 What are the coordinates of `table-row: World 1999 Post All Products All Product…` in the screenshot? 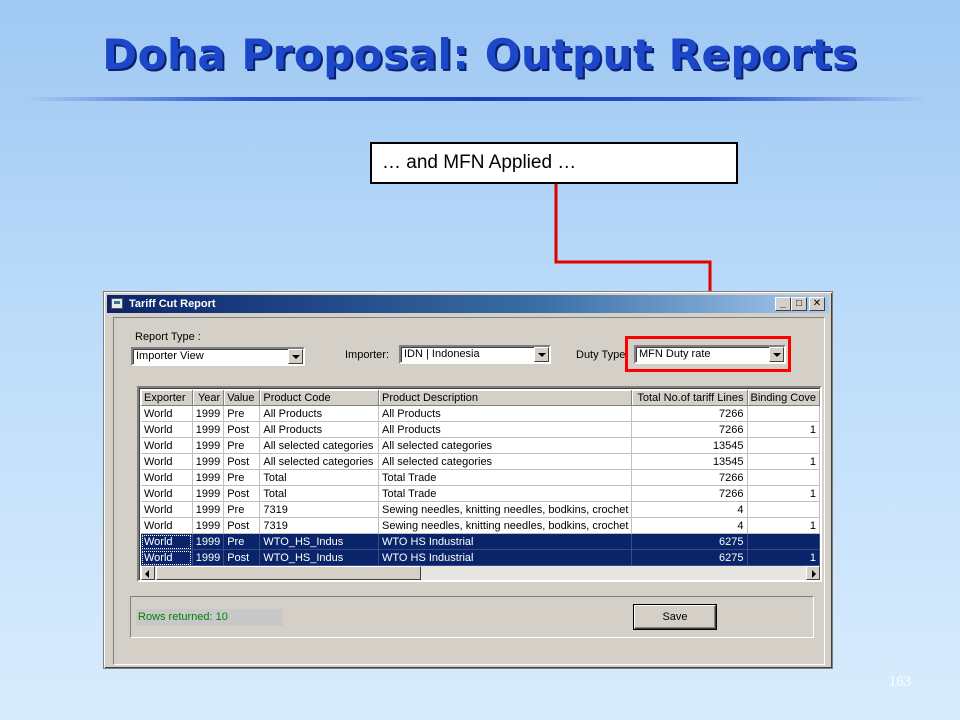 It's located at (480, 429).